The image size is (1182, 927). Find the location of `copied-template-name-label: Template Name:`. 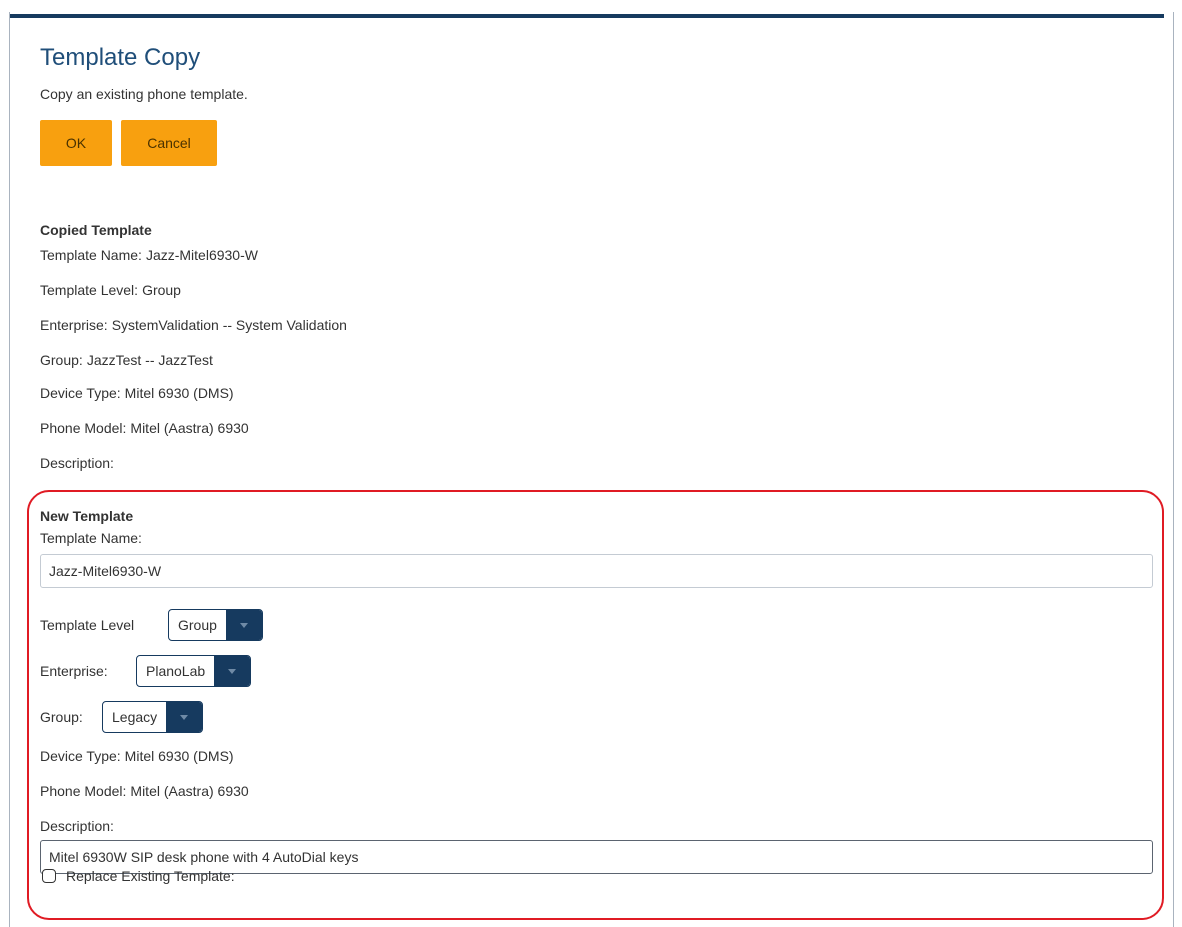

copied-template-name-label: Template Name: is located at coordinates (91, 255).